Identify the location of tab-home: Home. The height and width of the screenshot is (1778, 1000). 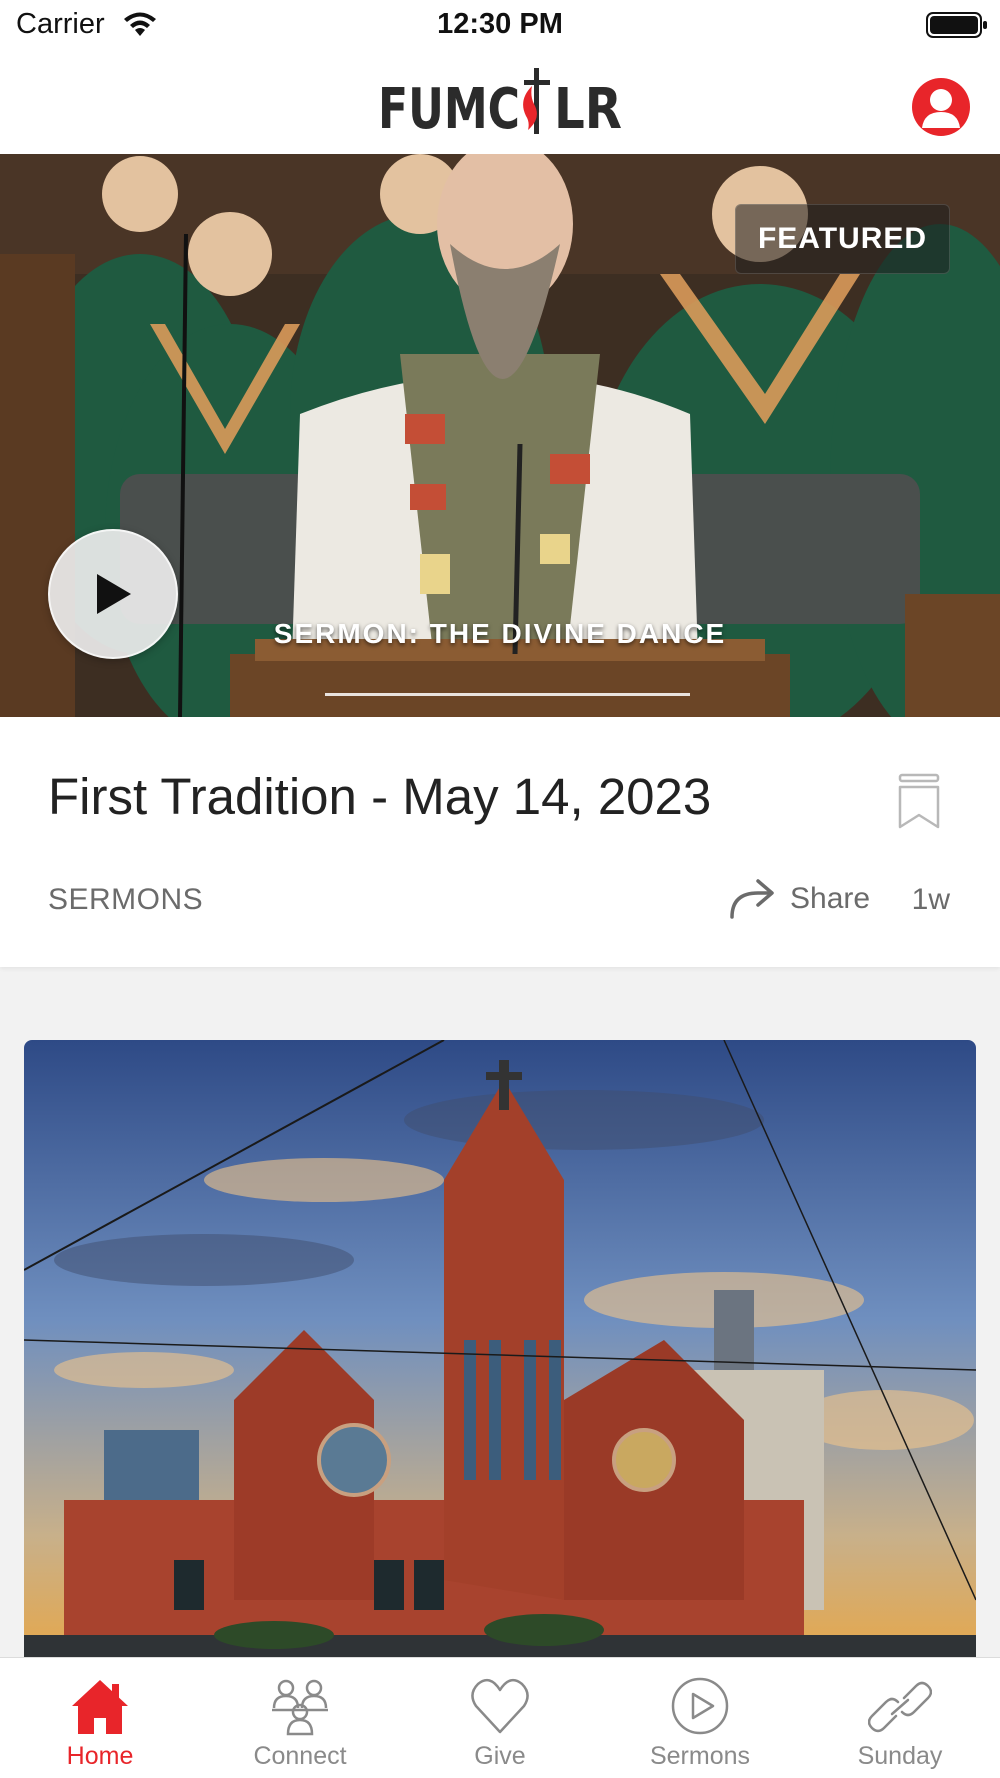
(100, 1718).